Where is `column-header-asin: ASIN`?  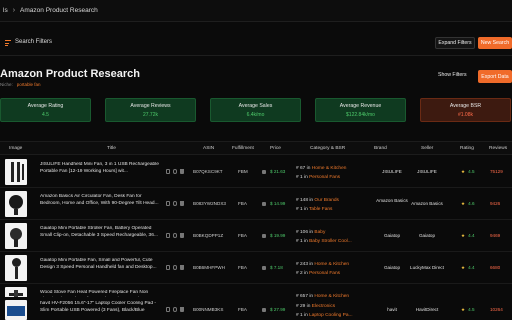 column-header-asin: ASIN is located at coordinates (208, 148).